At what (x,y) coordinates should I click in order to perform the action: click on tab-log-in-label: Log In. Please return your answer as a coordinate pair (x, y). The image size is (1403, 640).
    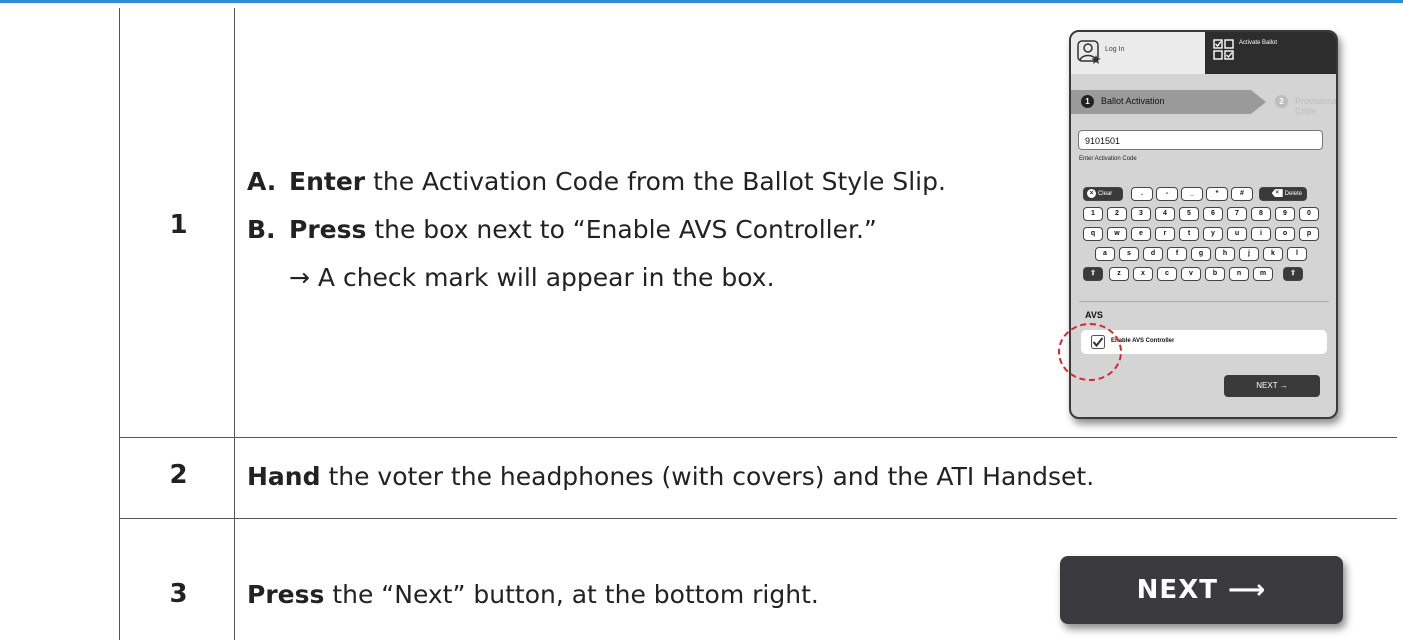
    Looking at the image, I should click on (1115, 49).